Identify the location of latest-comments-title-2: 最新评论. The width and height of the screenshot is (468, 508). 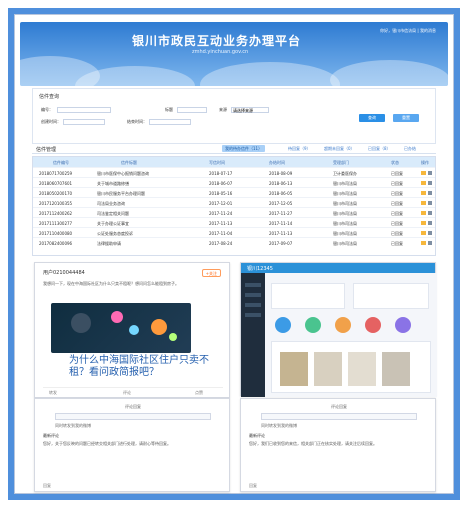
(257, 435).